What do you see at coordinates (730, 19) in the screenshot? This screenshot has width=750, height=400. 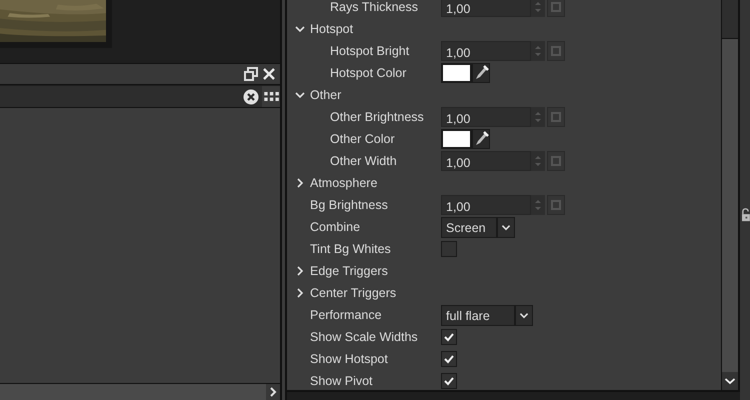 I see `scrollbar-thumb` at bounding box center [730, 19].